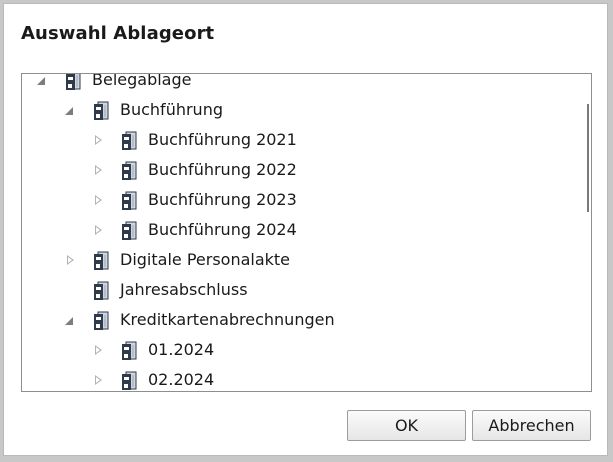  Describe the element at coordinates (205, 259) in the screenshot. I see `tree-node-label: Digitale Personalakte` at that location.